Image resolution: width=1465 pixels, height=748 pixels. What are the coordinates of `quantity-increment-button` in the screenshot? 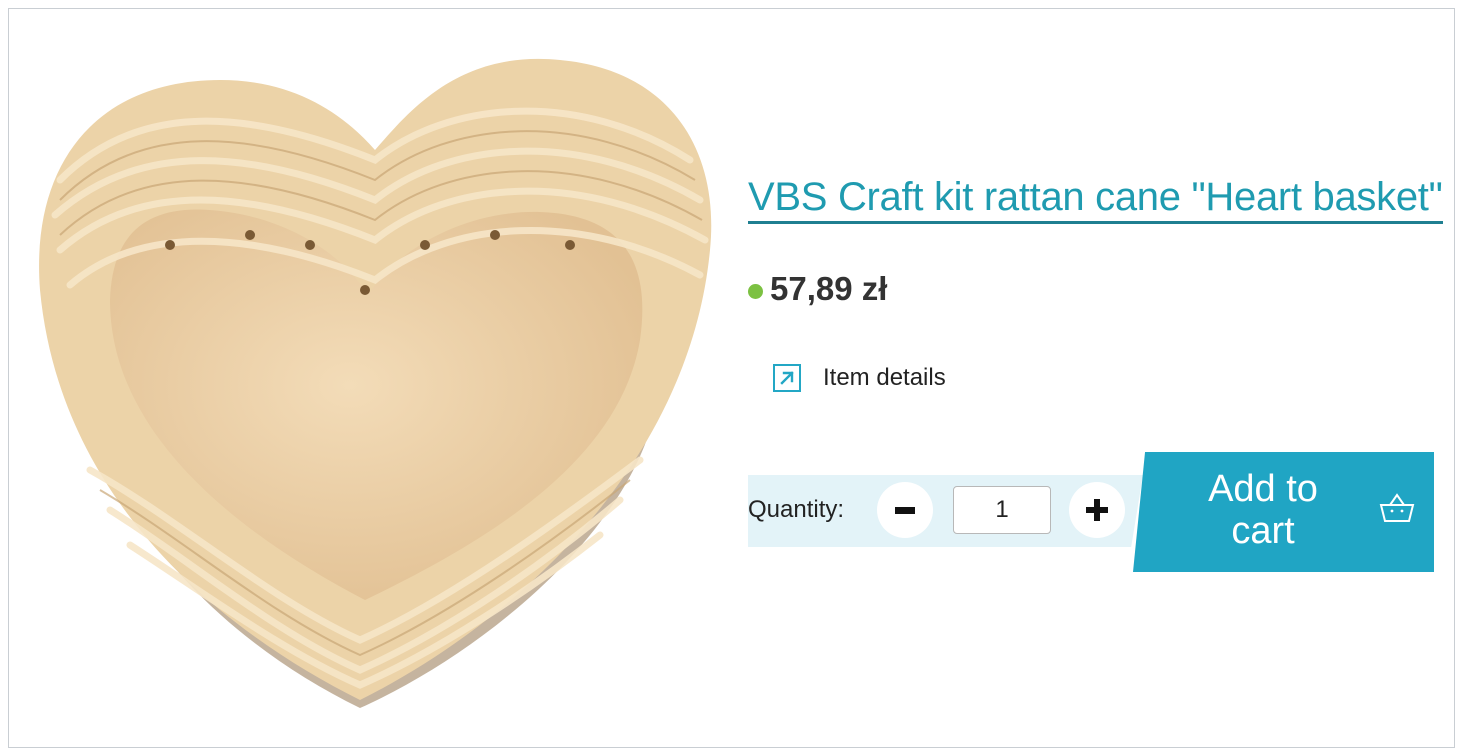 It's located at (1097, 510).